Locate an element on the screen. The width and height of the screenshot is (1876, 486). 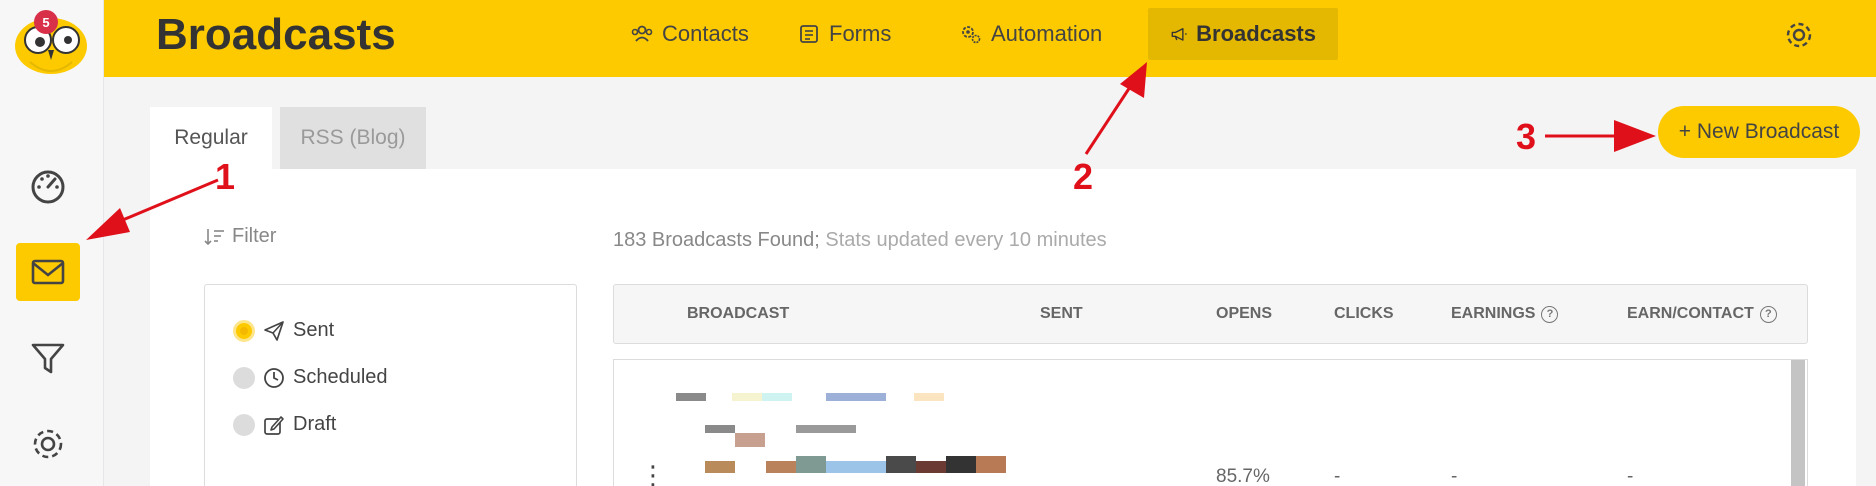
page-title: Broadcasts is located at coordinates (276, 34).